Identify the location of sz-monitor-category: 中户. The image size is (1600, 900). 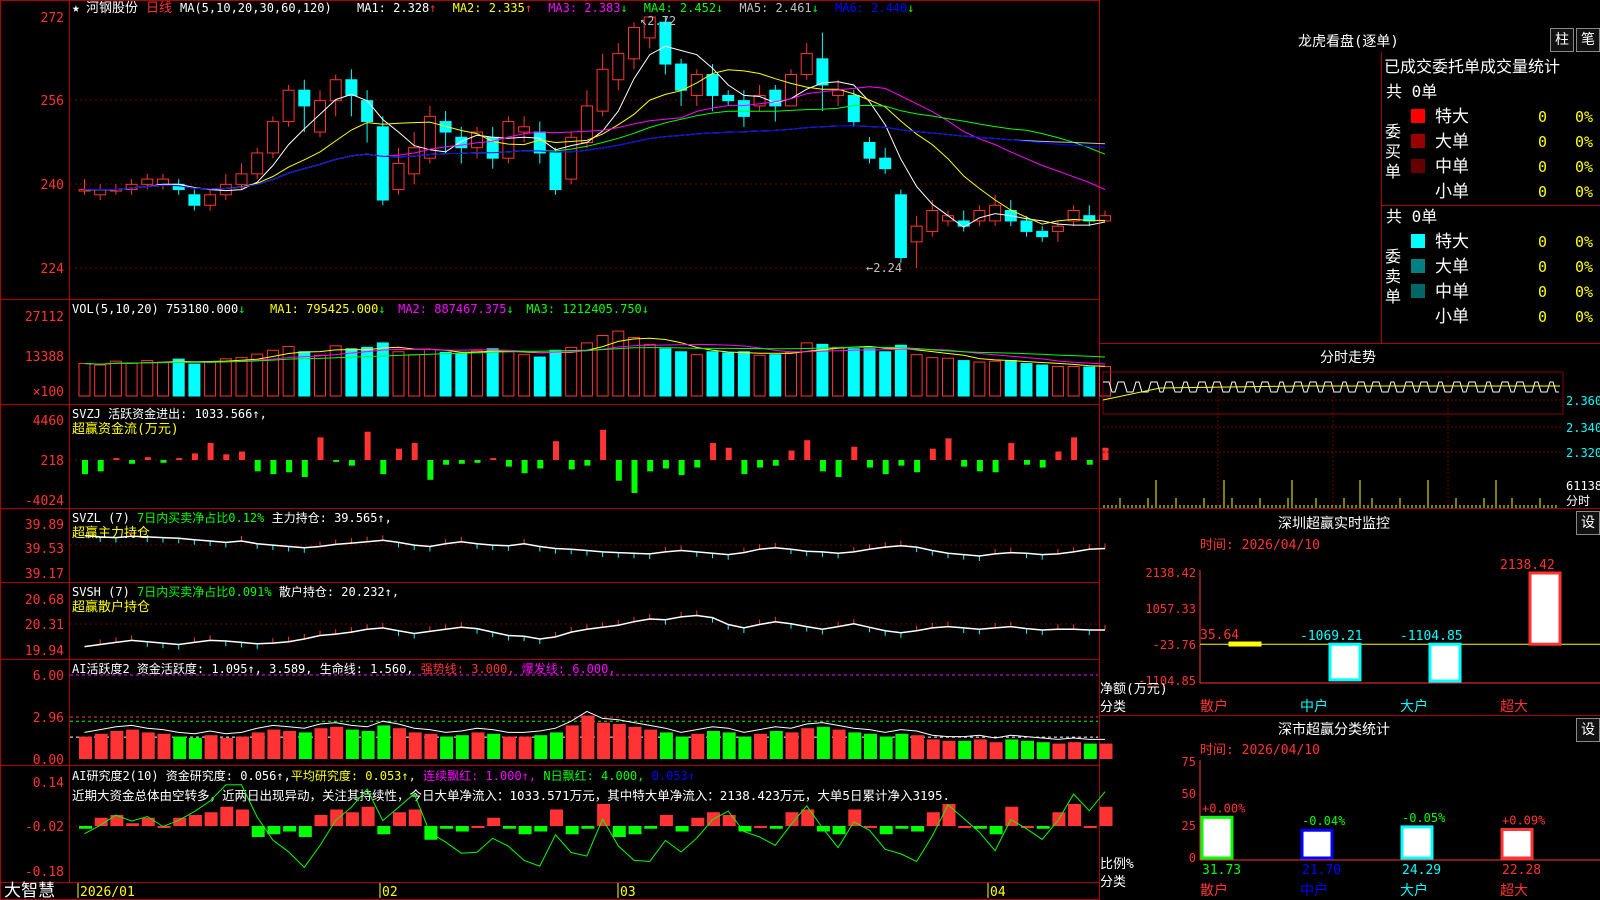
(1314, 706).